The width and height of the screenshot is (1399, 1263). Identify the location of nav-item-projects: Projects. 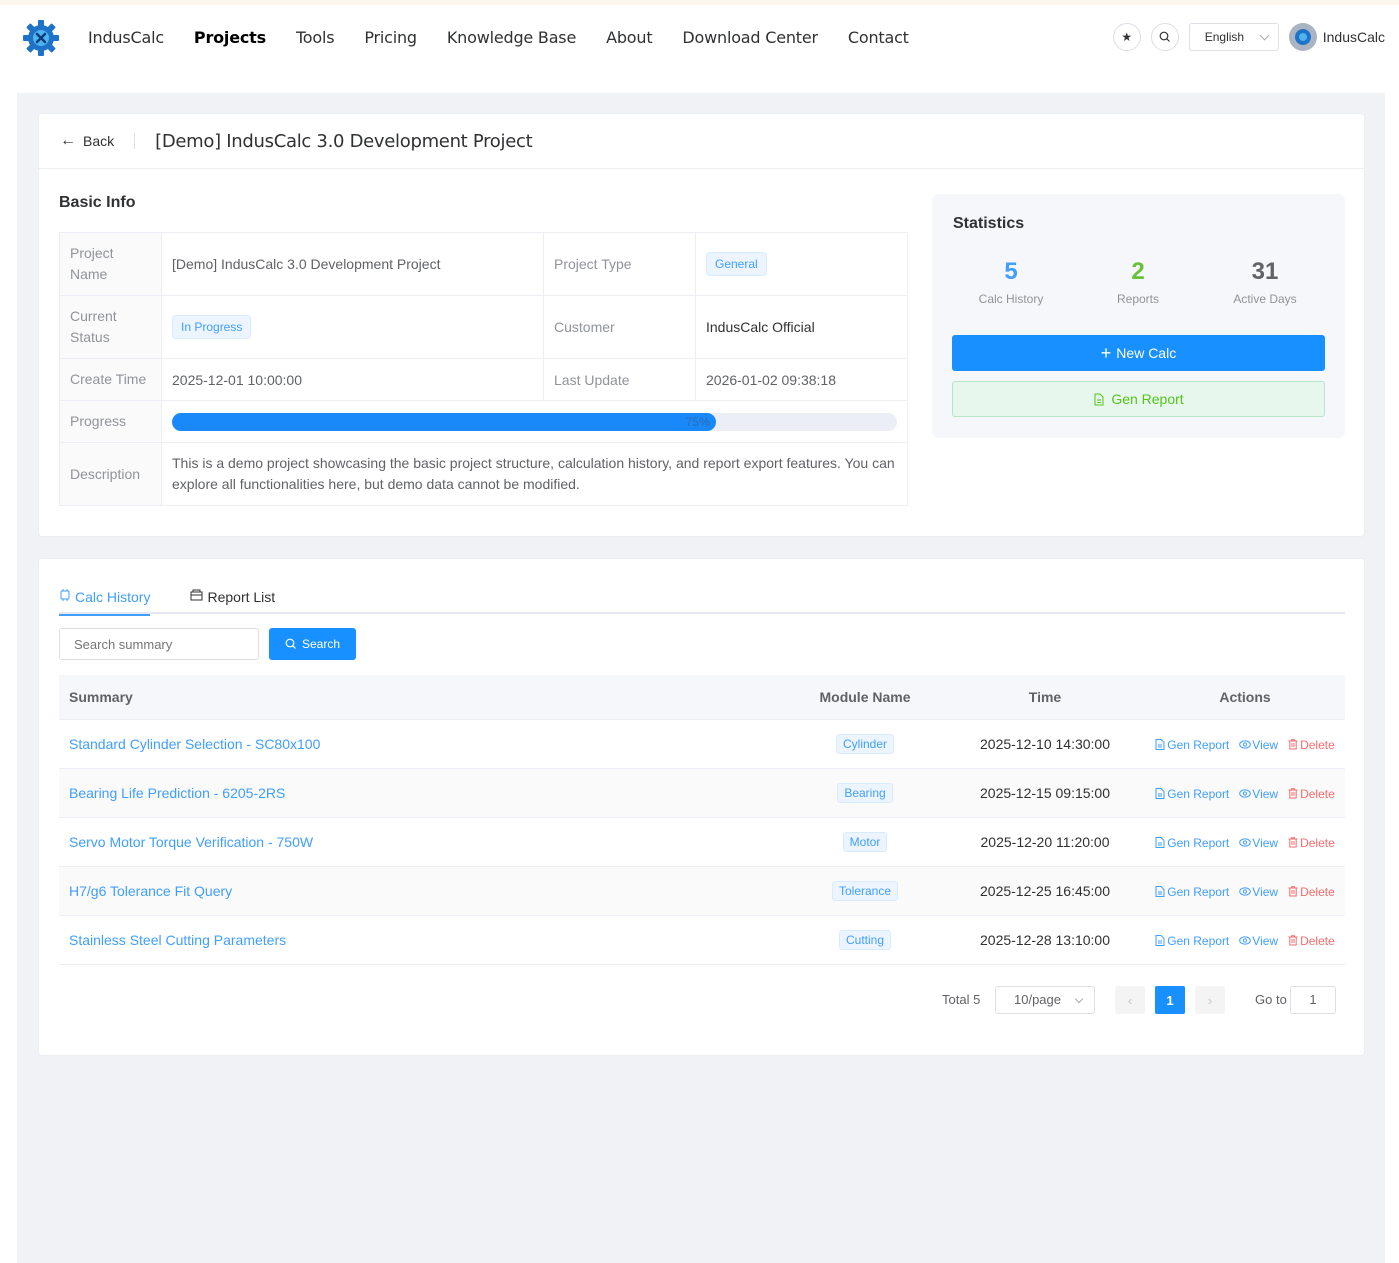
(230, 37).